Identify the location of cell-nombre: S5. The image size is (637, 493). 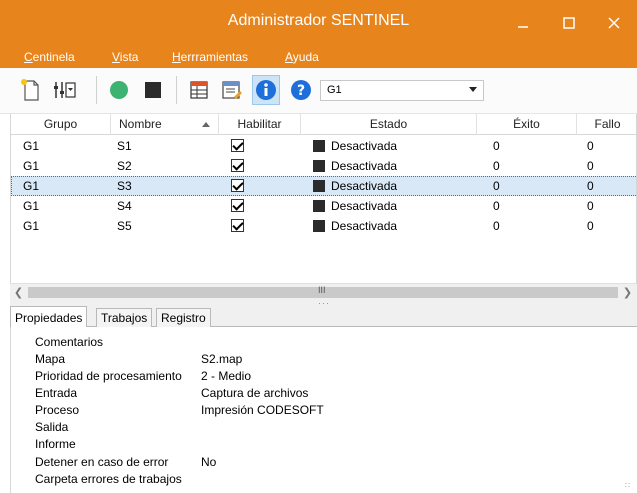
(124, 226).